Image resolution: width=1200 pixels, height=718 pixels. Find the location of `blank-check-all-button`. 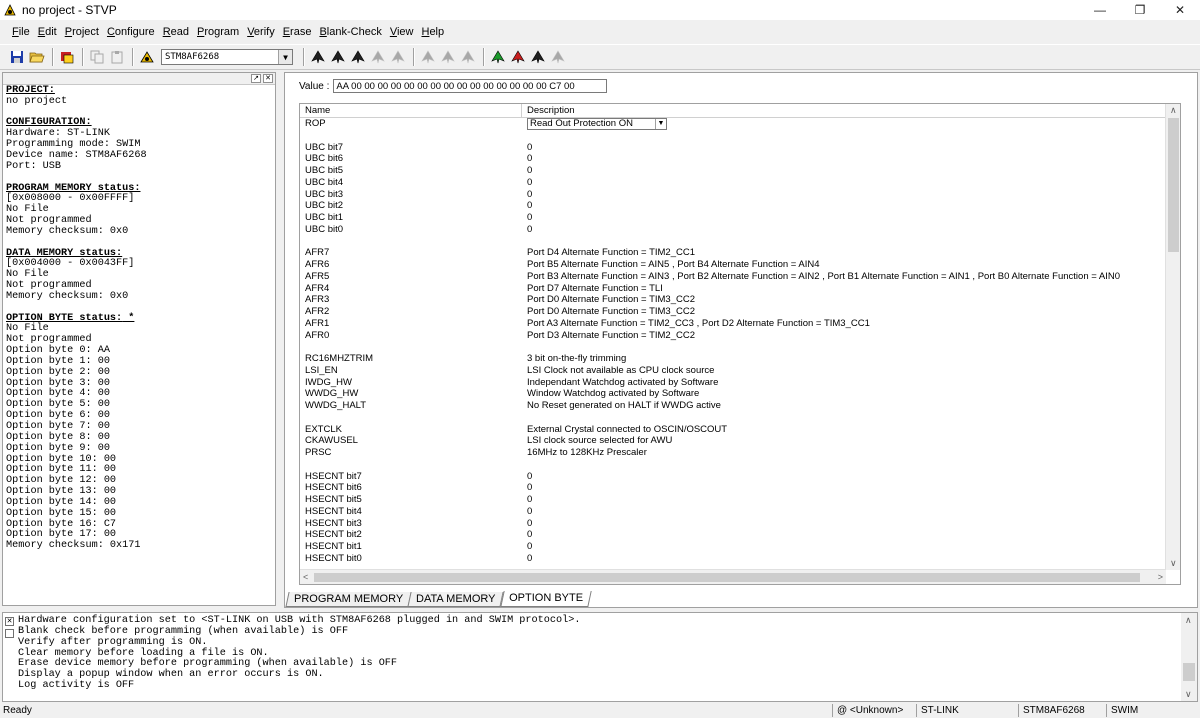

blank-check-all-button is located at coordinates (518, 57).